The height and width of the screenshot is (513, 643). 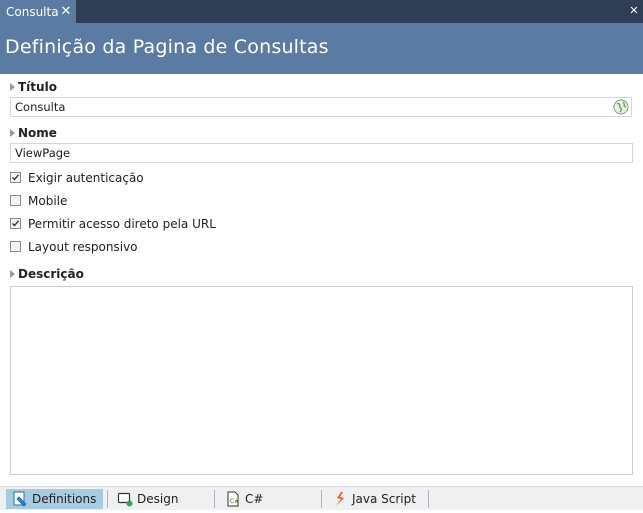 What do you see at coordinates (254, 499) in the screenshot?
I see `tab-label: C#` at bounding box center [254, 499].